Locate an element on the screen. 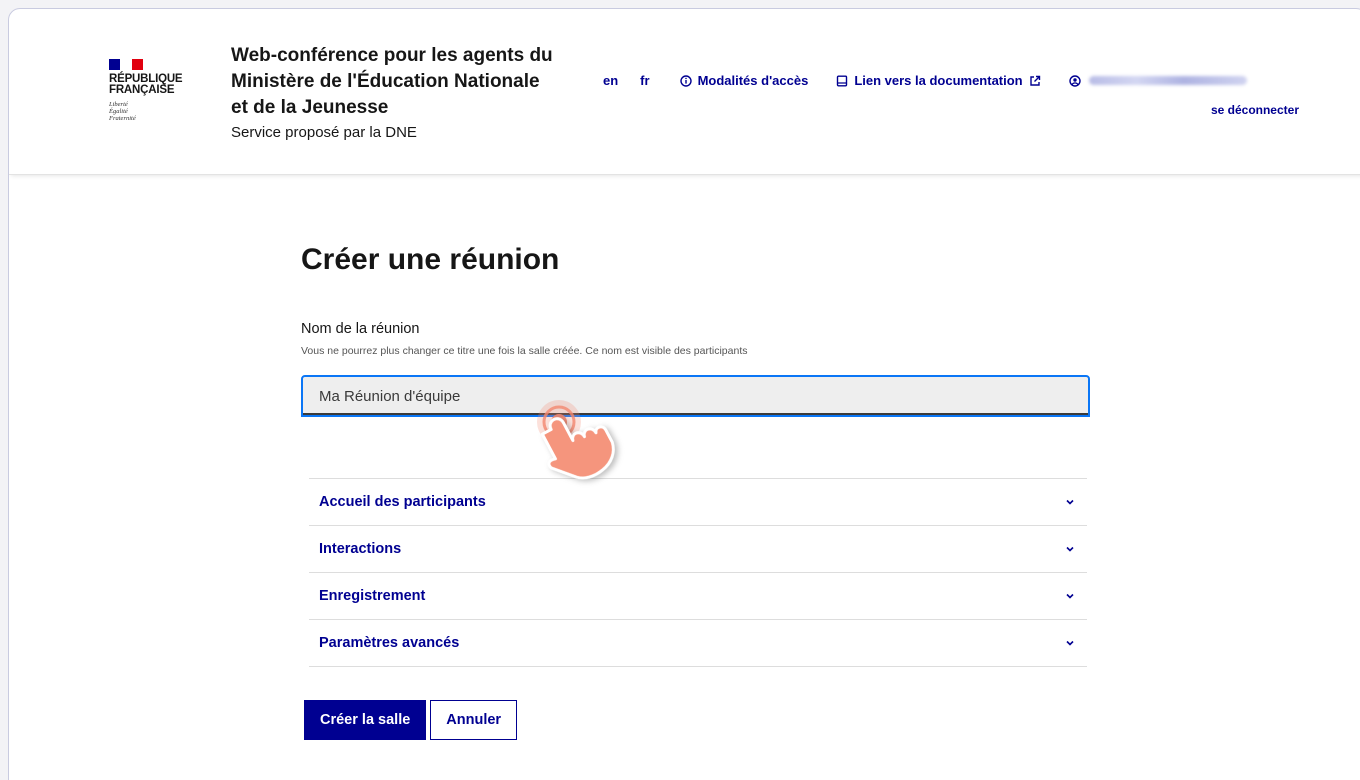  accordion-label: Accueil des participants is located at coordinates (402, 502).